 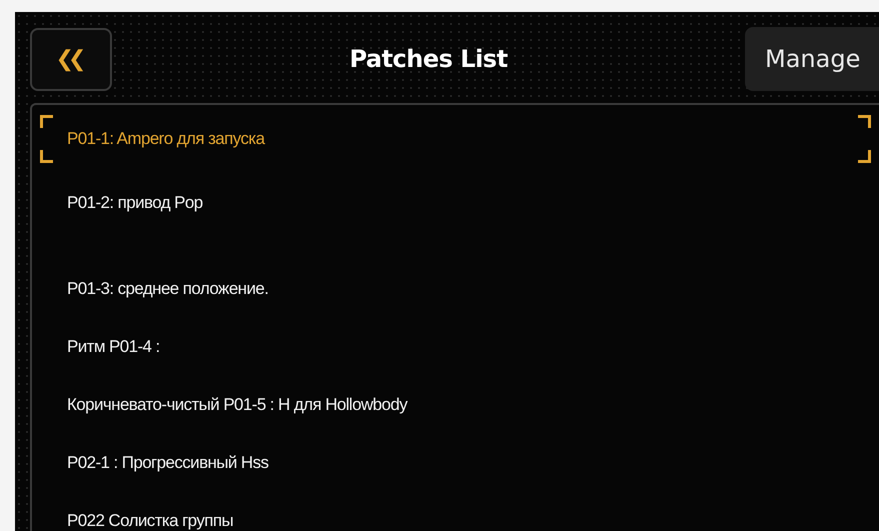 I want to click on screen-title: Patches List, so click(x=428, y=59).